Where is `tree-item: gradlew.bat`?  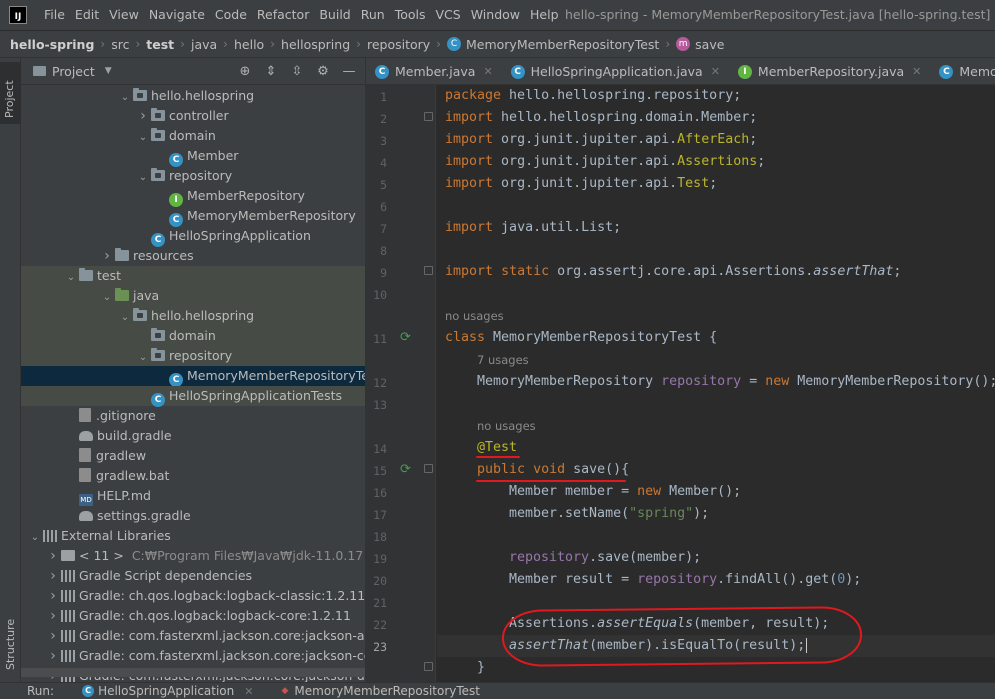 tree-item: gradlew.bat is located at coordinates (193, 476).